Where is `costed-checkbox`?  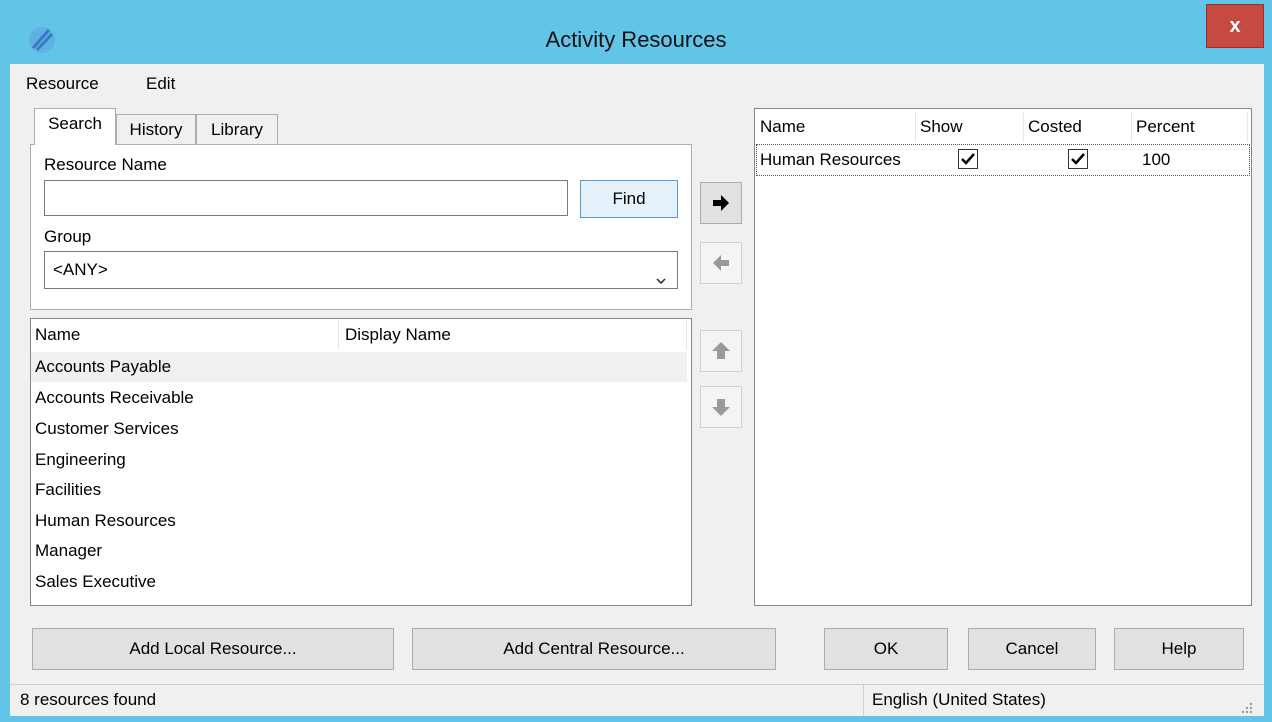 costed-checkbox is located at coordinates (1078, 159).